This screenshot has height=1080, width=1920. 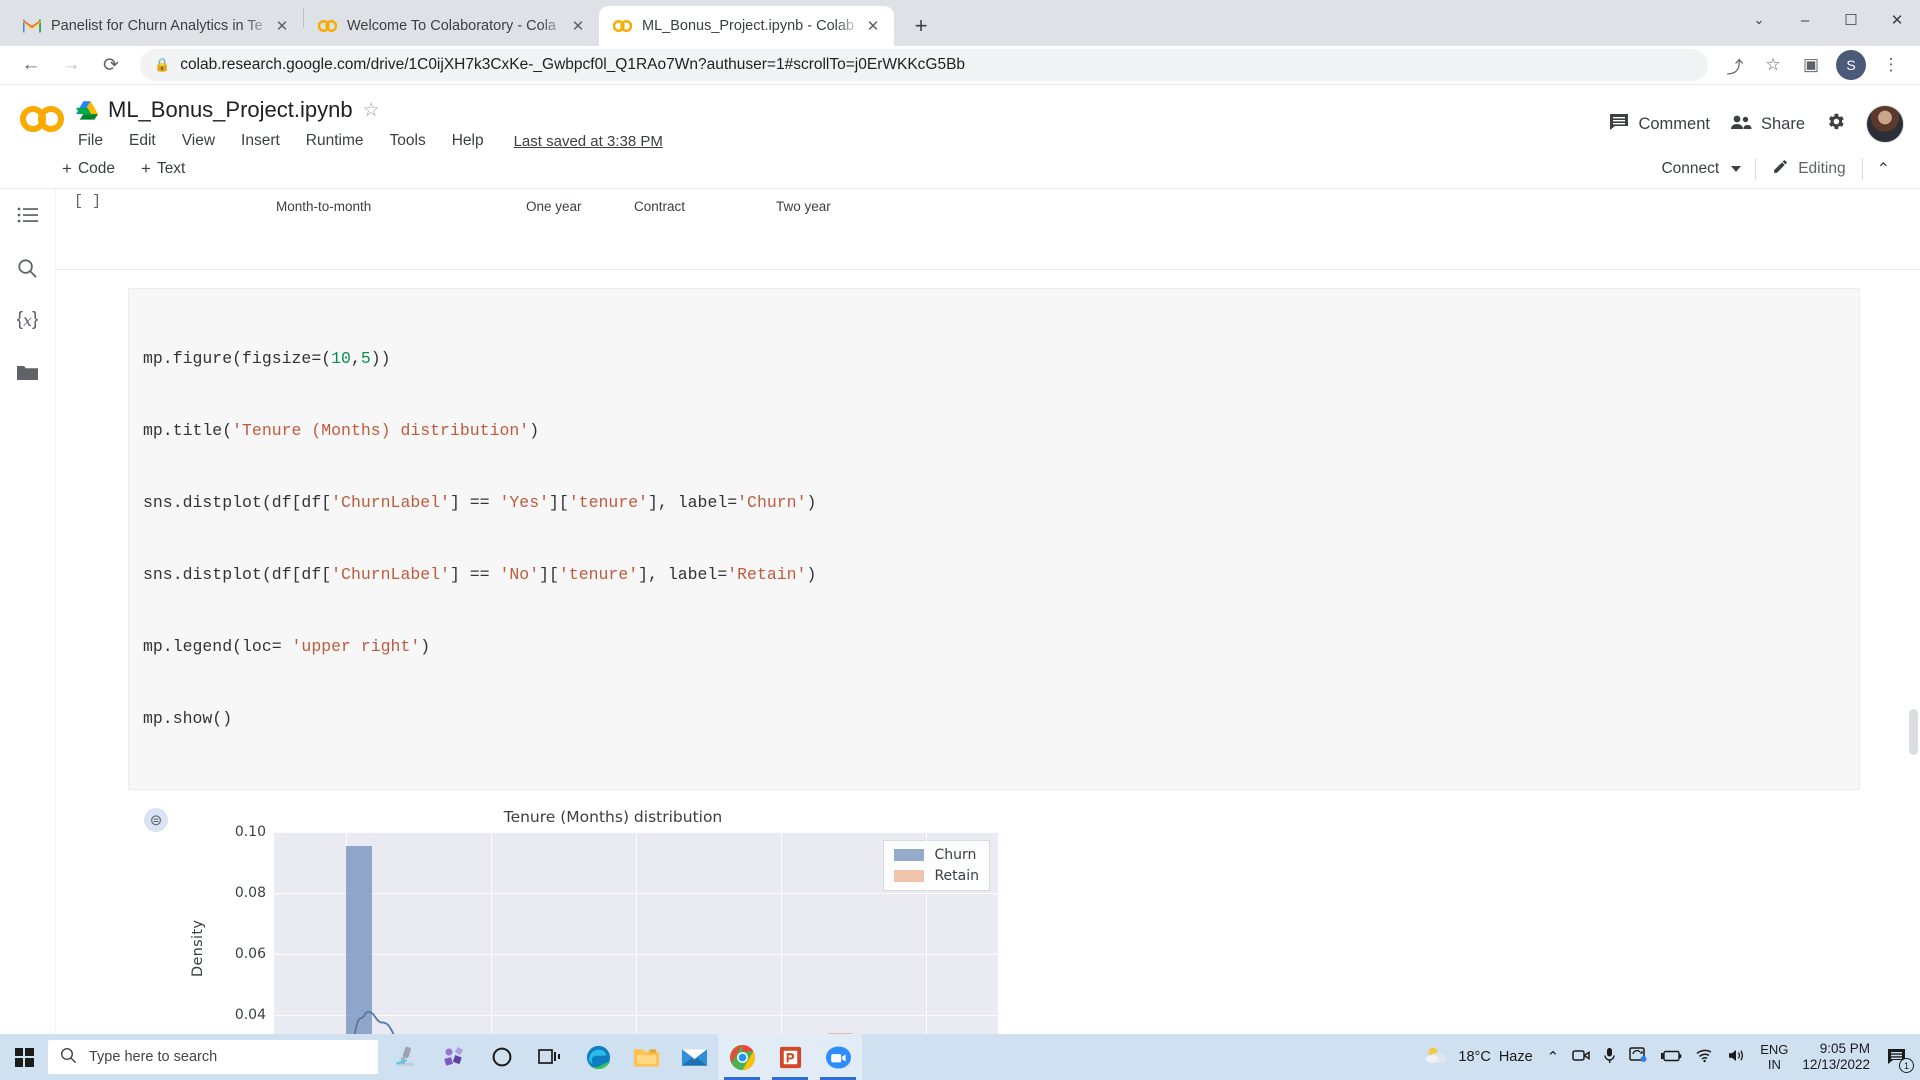 I want to click on cortana-icon, so click(x=502, y=1057).